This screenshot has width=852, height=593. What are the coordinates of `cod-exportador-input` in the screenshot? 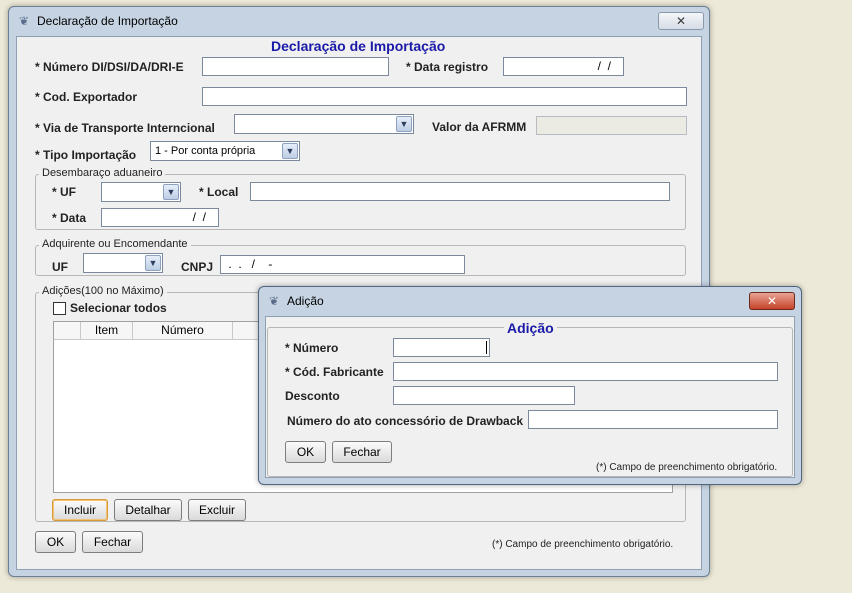 It's located at (444, 96).